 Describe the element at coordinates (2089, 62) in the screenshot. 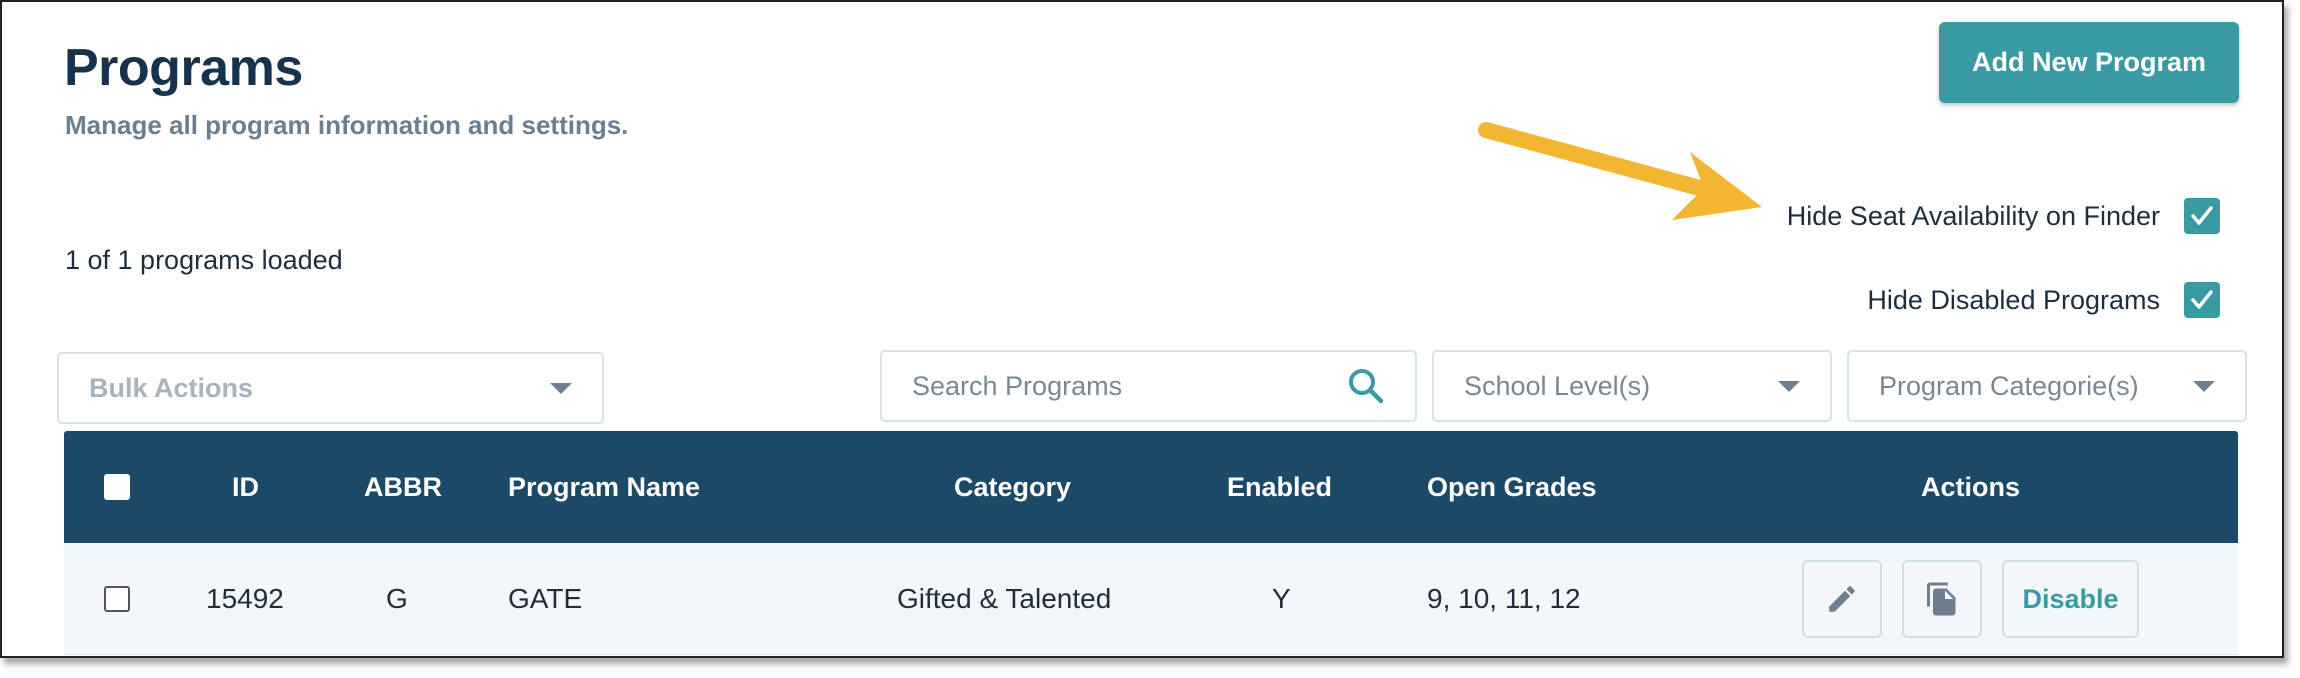

I see `add-new-program-button: Add New Program` at that location.